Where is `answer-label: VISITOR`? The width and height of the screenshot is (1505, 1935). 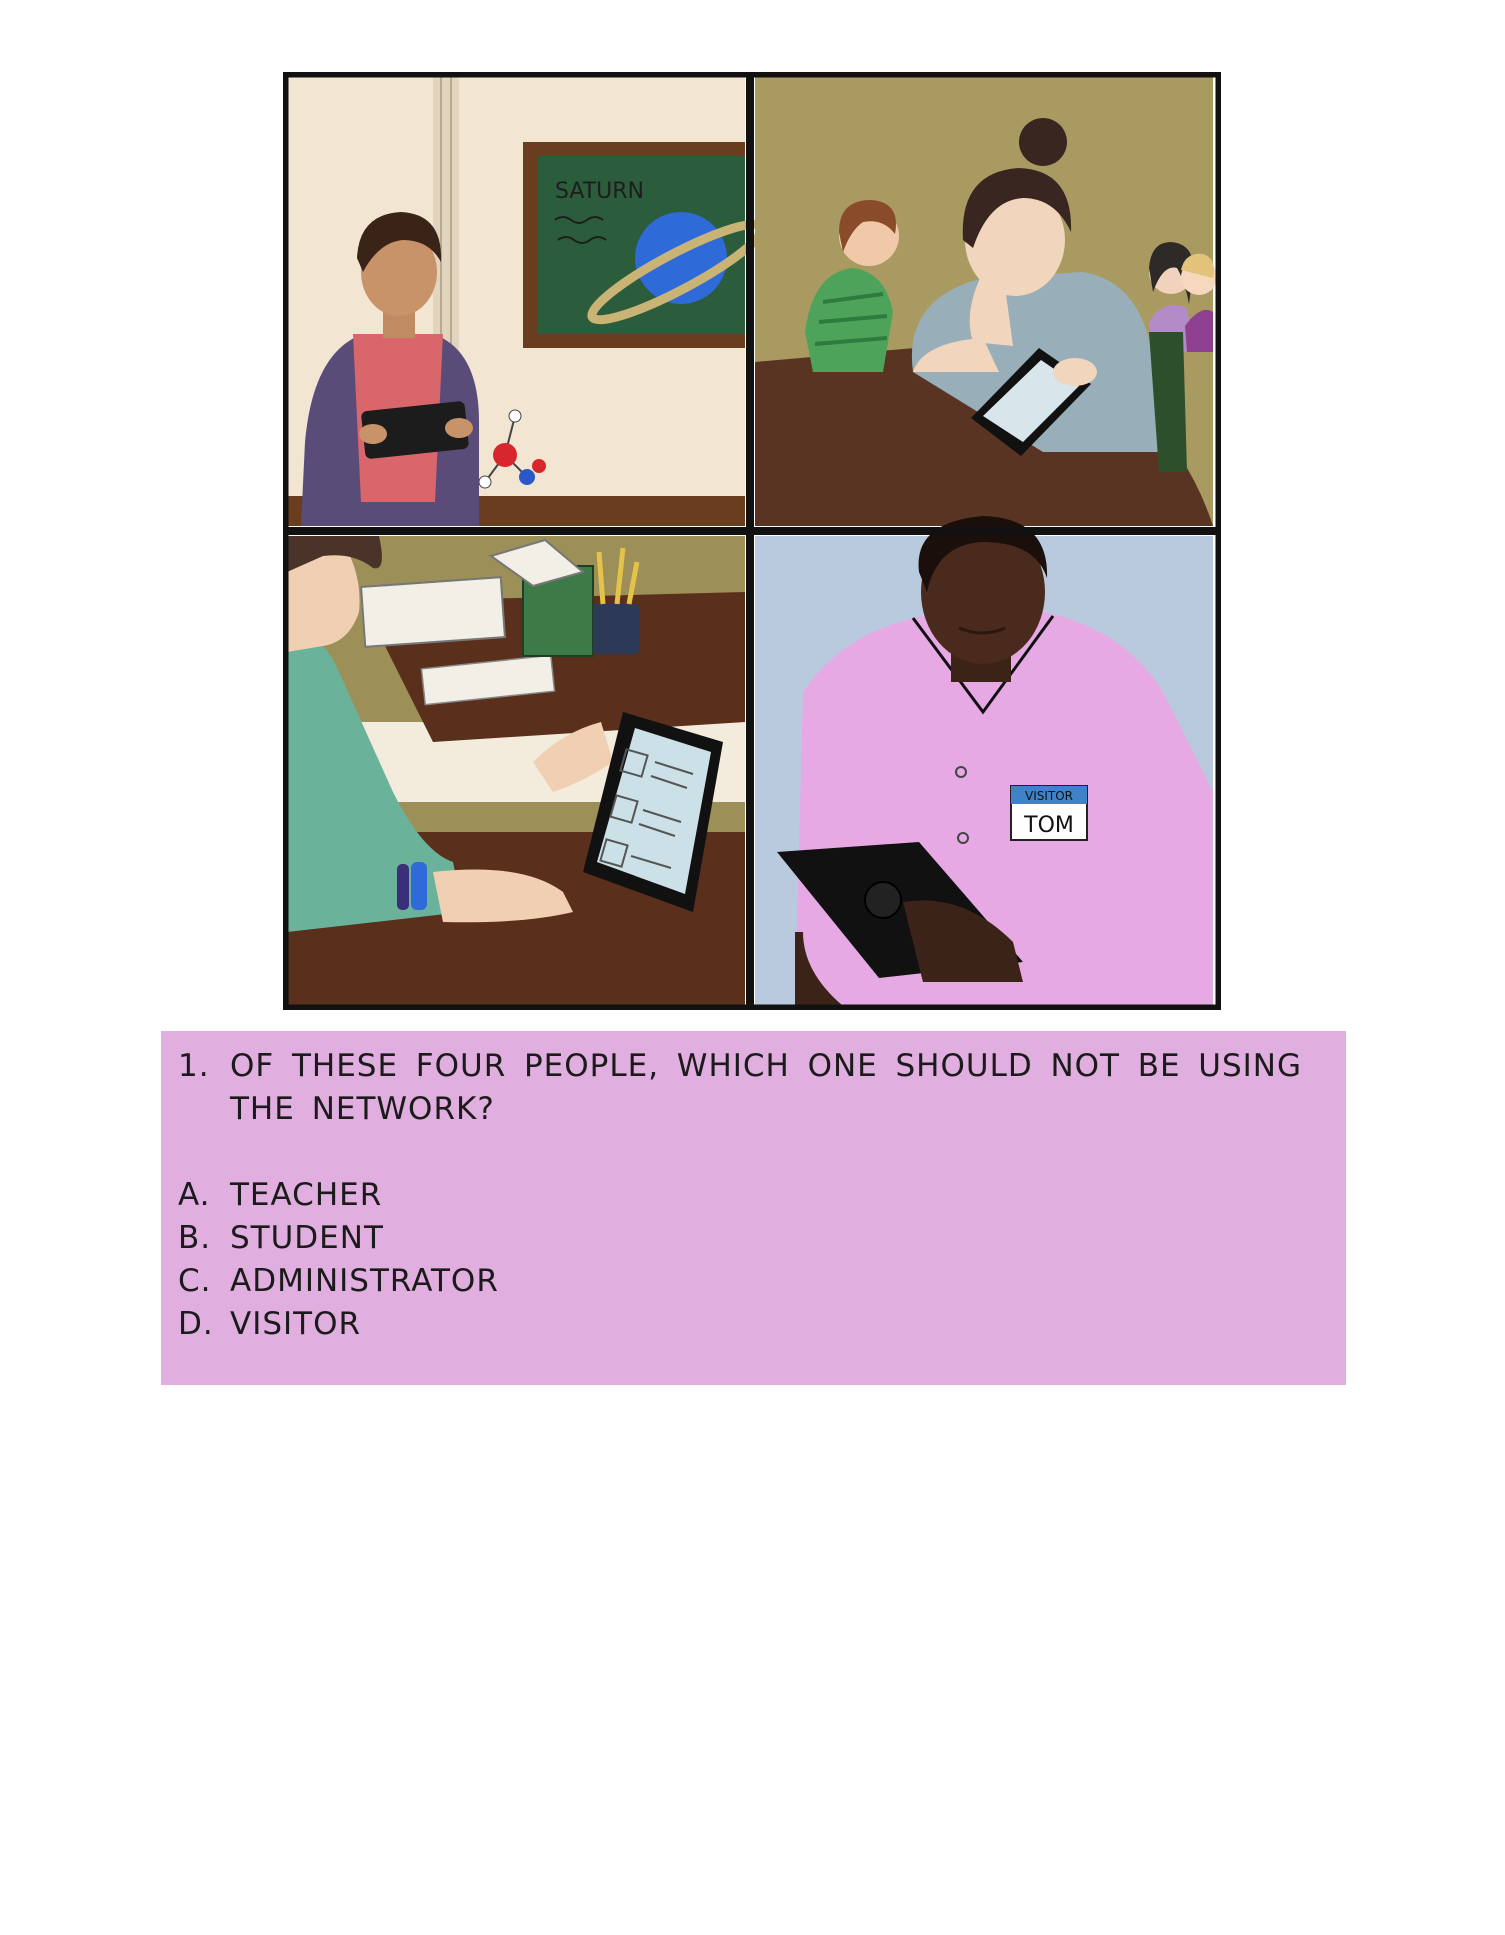
answer-label: VISITOR is located at coordinates (296, 1324).